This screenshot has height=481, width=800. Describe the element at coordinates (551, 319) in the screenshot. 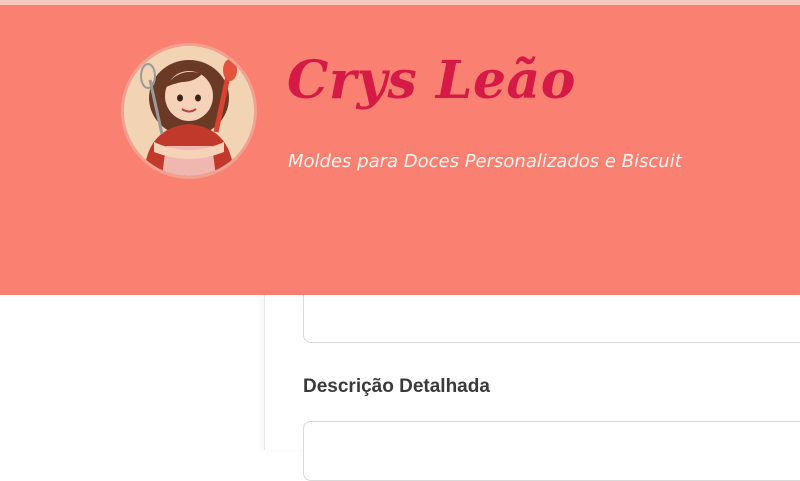

I see `previous-input-field` at that location.